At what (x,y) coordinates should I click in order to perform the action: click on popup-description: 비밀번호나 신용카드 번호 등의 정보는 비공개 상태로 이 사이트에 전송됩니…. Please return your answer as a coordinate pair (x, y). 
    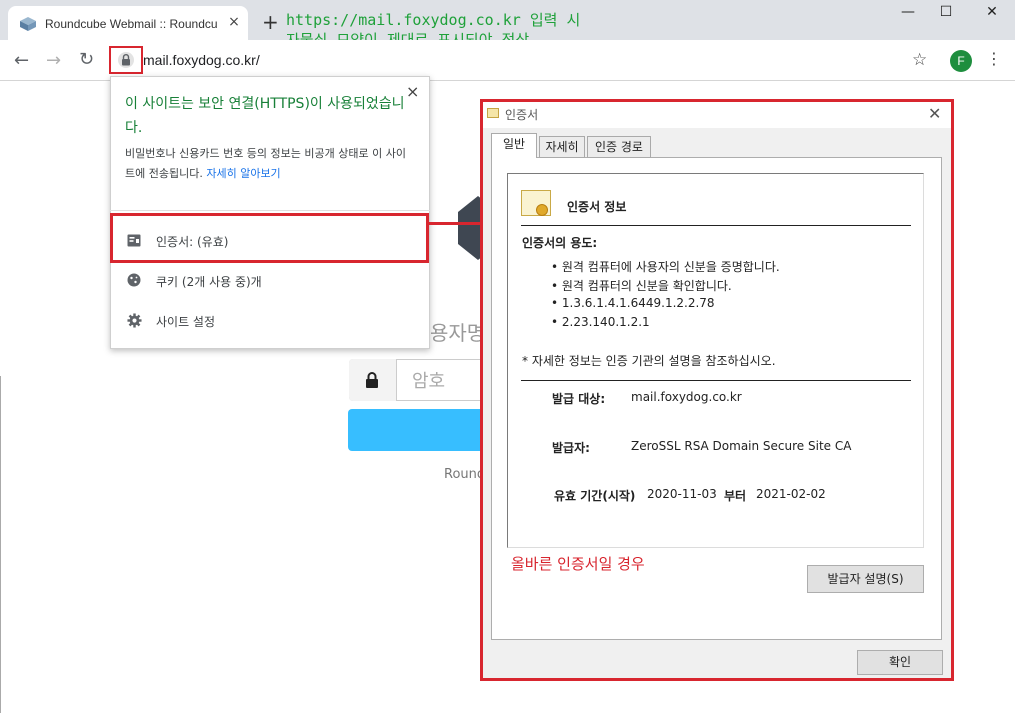
    Looking at the image, I should click on (270, 164).